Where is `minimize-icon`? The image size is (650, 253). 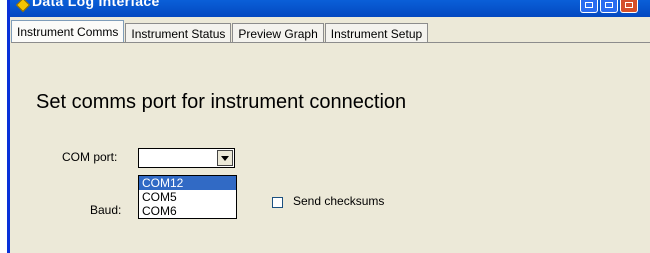 minimize-icon is located at coordinates (589, 5).